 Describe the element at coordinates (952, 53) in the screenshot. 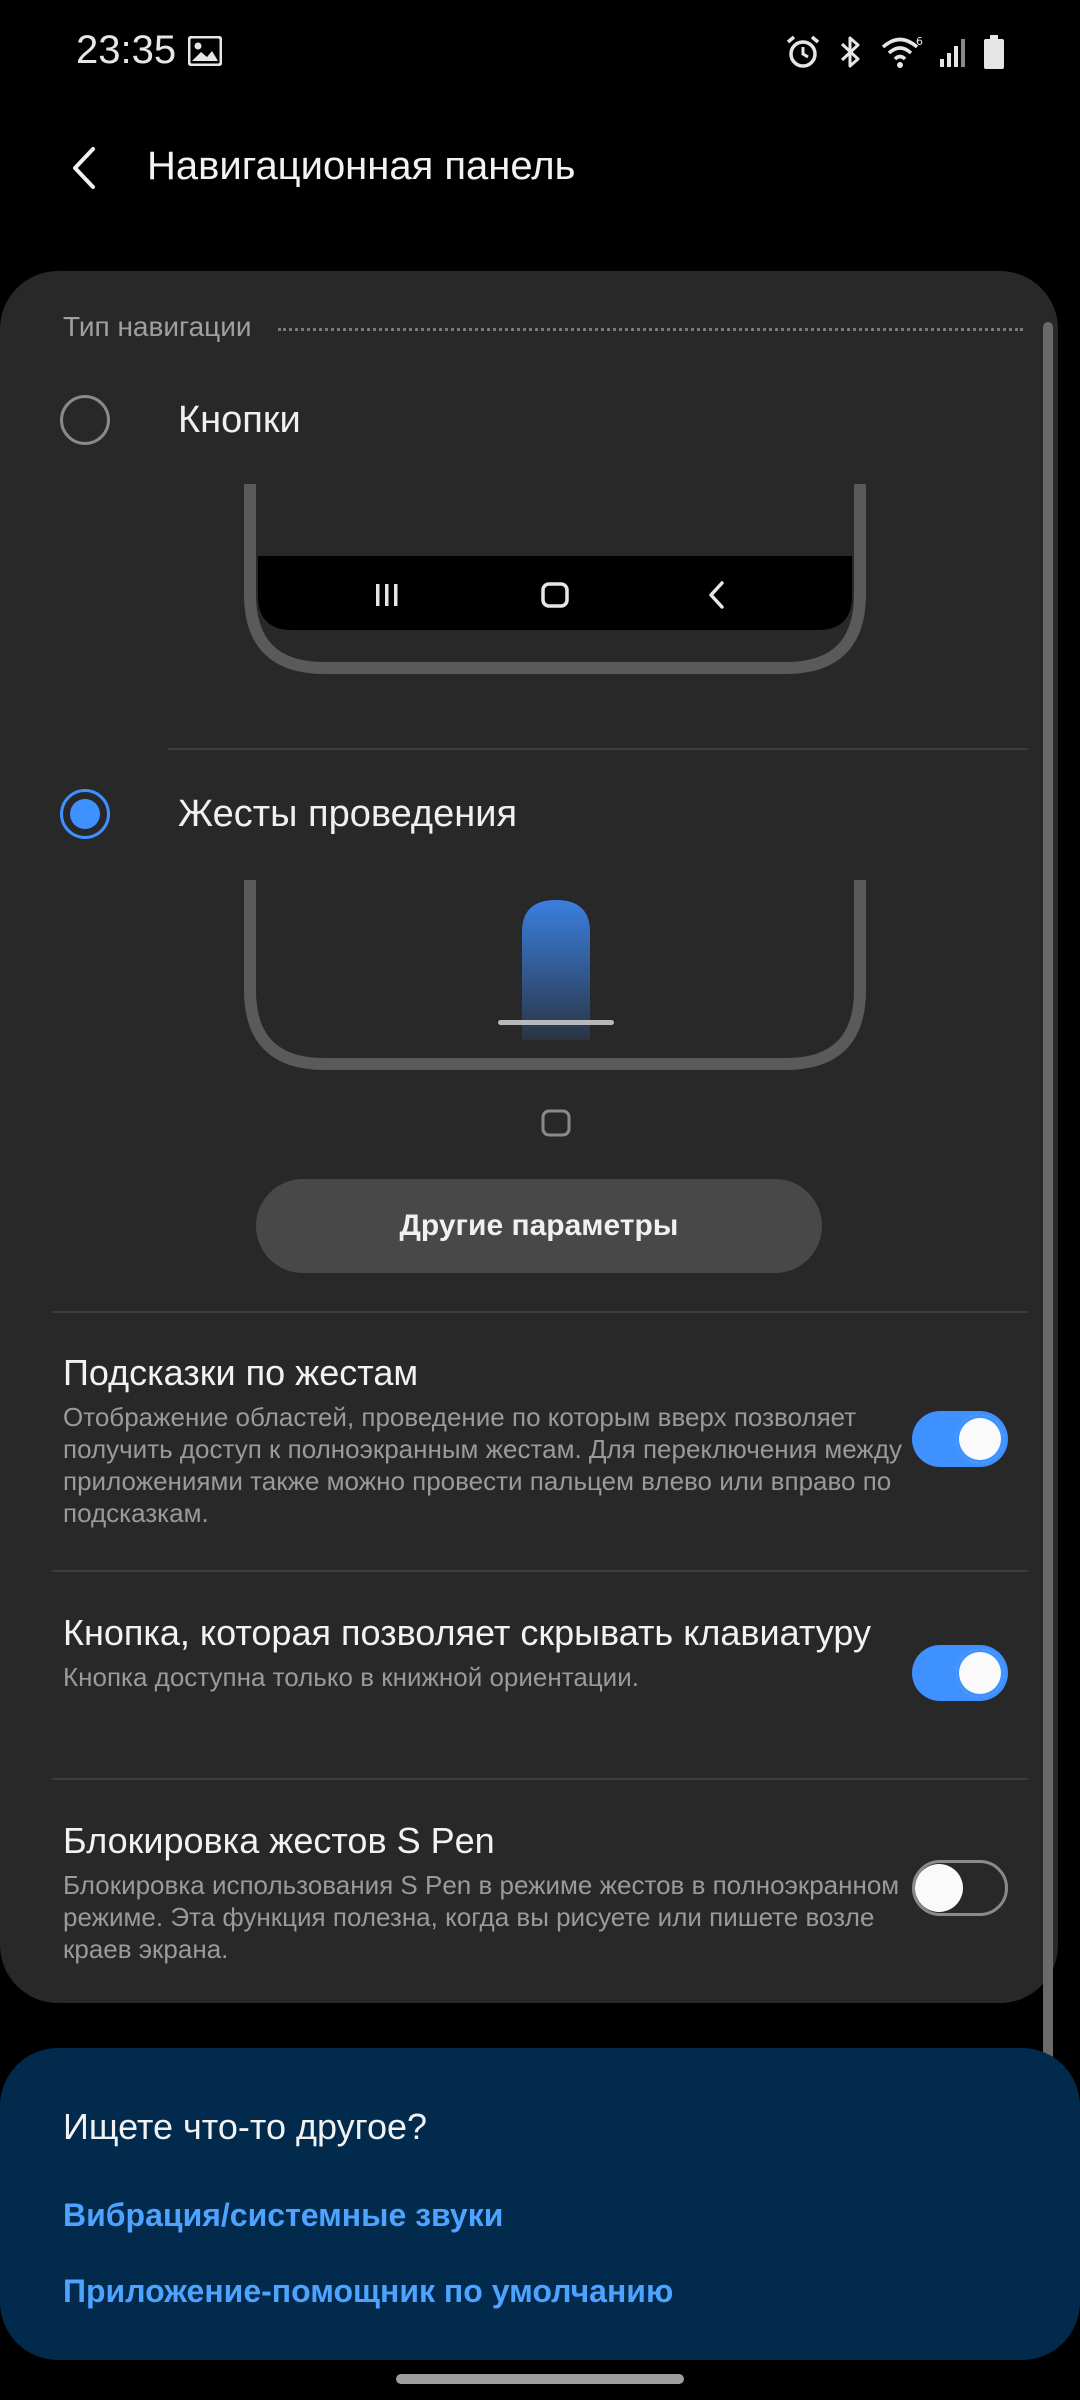

I see `signal-icon` at that location.